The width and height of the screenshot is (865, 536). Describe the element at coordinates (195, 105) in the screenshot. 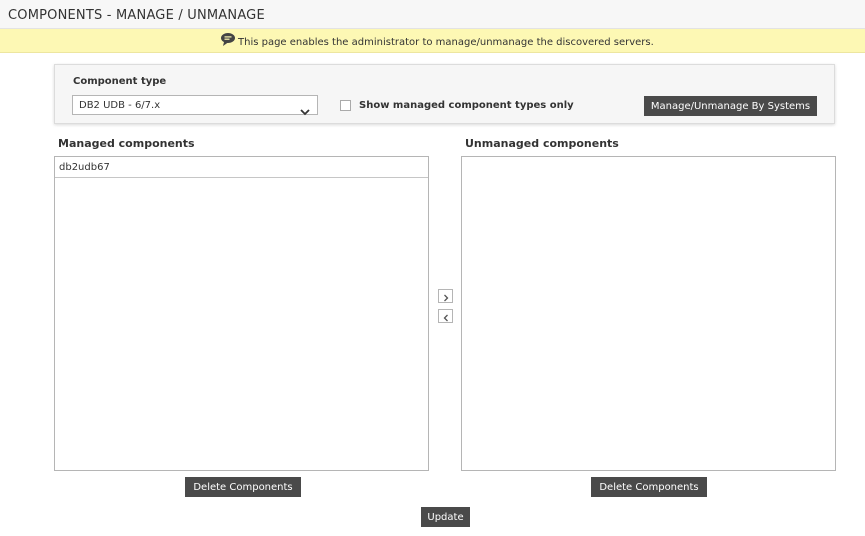

I see `component-type-select: DB2 UDB - 6/7.x` at that location.